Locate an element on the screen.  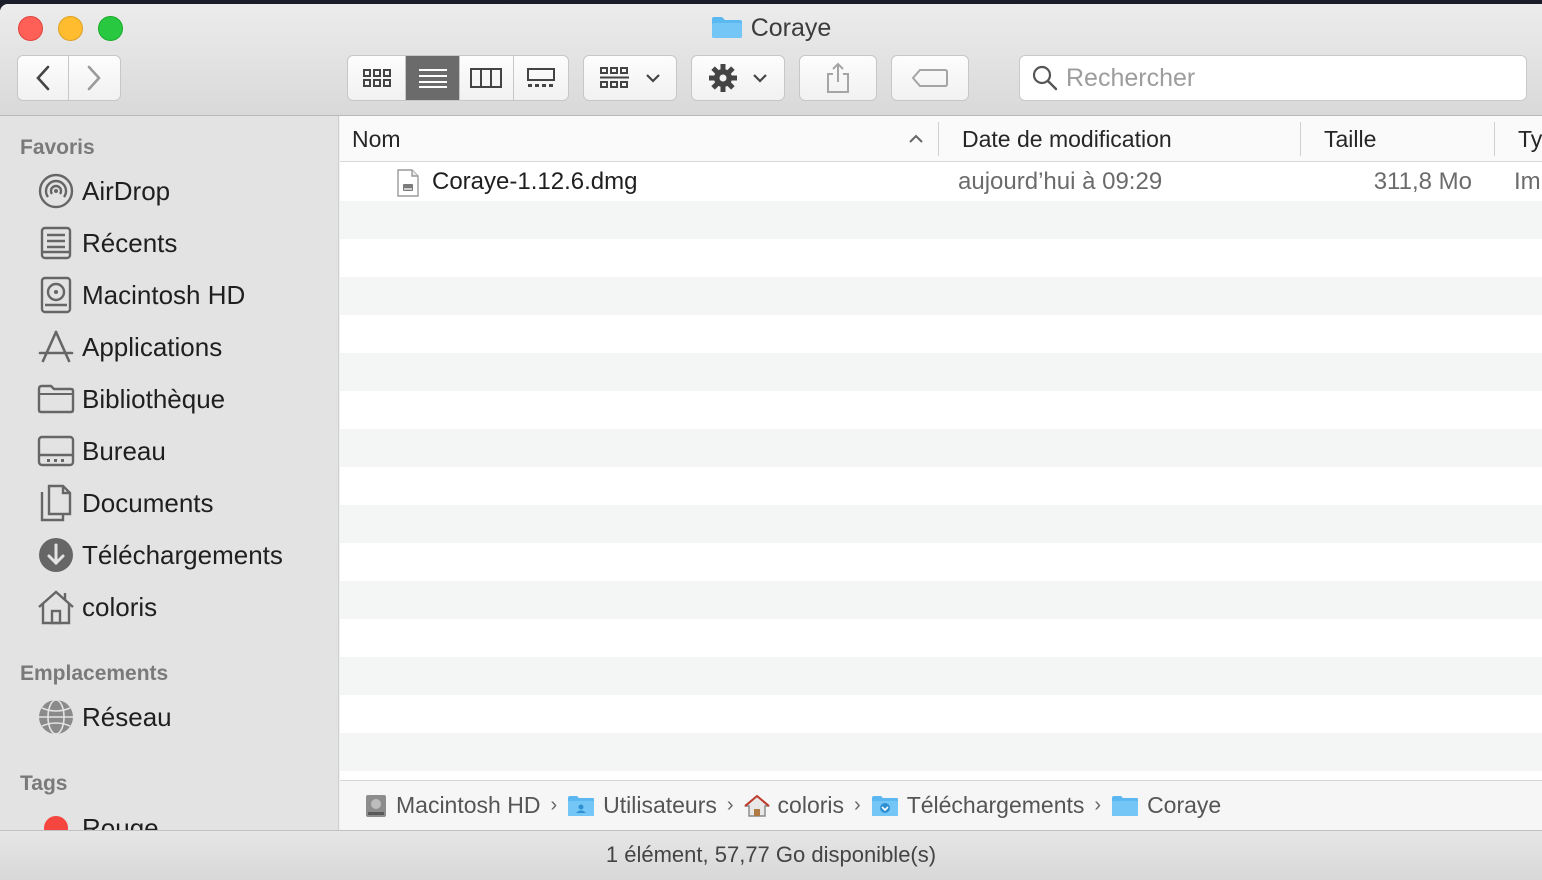
status-text: 1 élément, 57,77 Go disponible(s) is located at coordinates (771, 854).